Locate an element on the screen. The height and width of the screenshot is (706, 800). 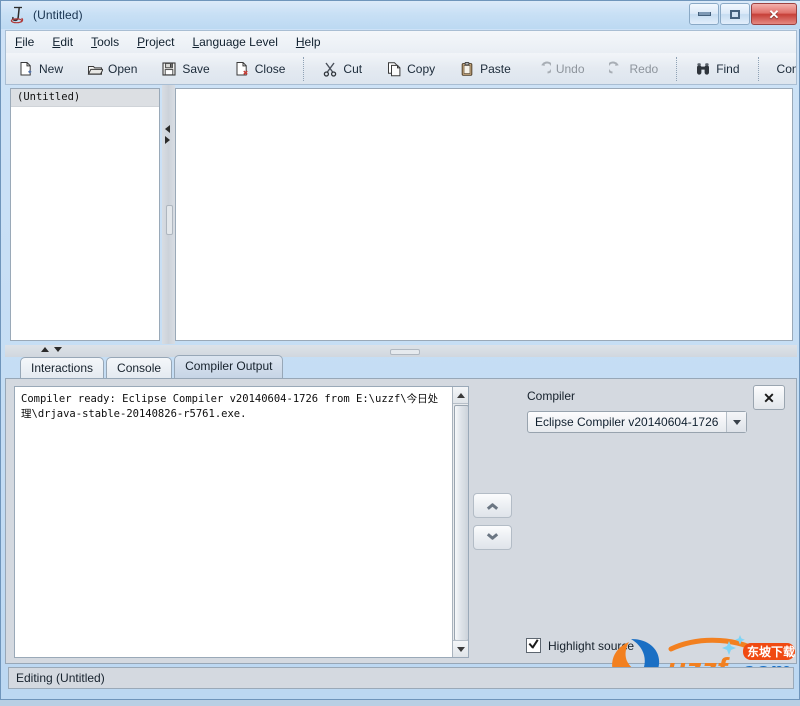
toolbar-undo-button: Undo is located at coordinates (560, 69).